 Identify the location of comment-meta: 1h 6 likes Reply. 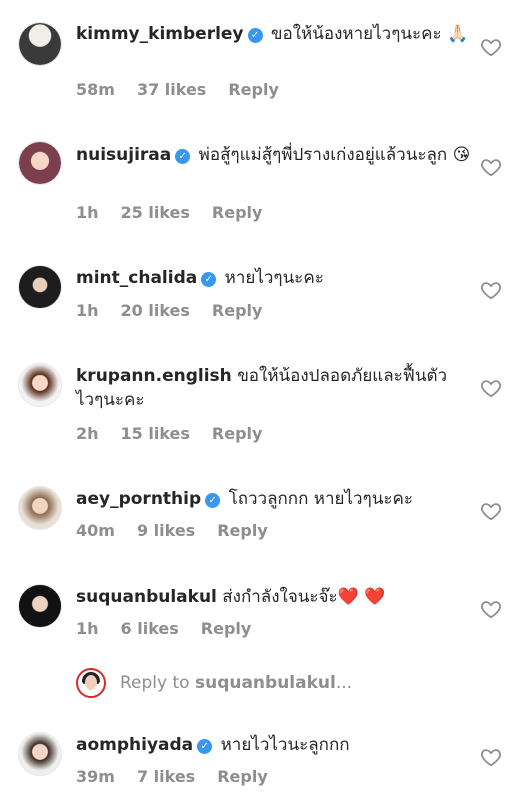
(174, 628).